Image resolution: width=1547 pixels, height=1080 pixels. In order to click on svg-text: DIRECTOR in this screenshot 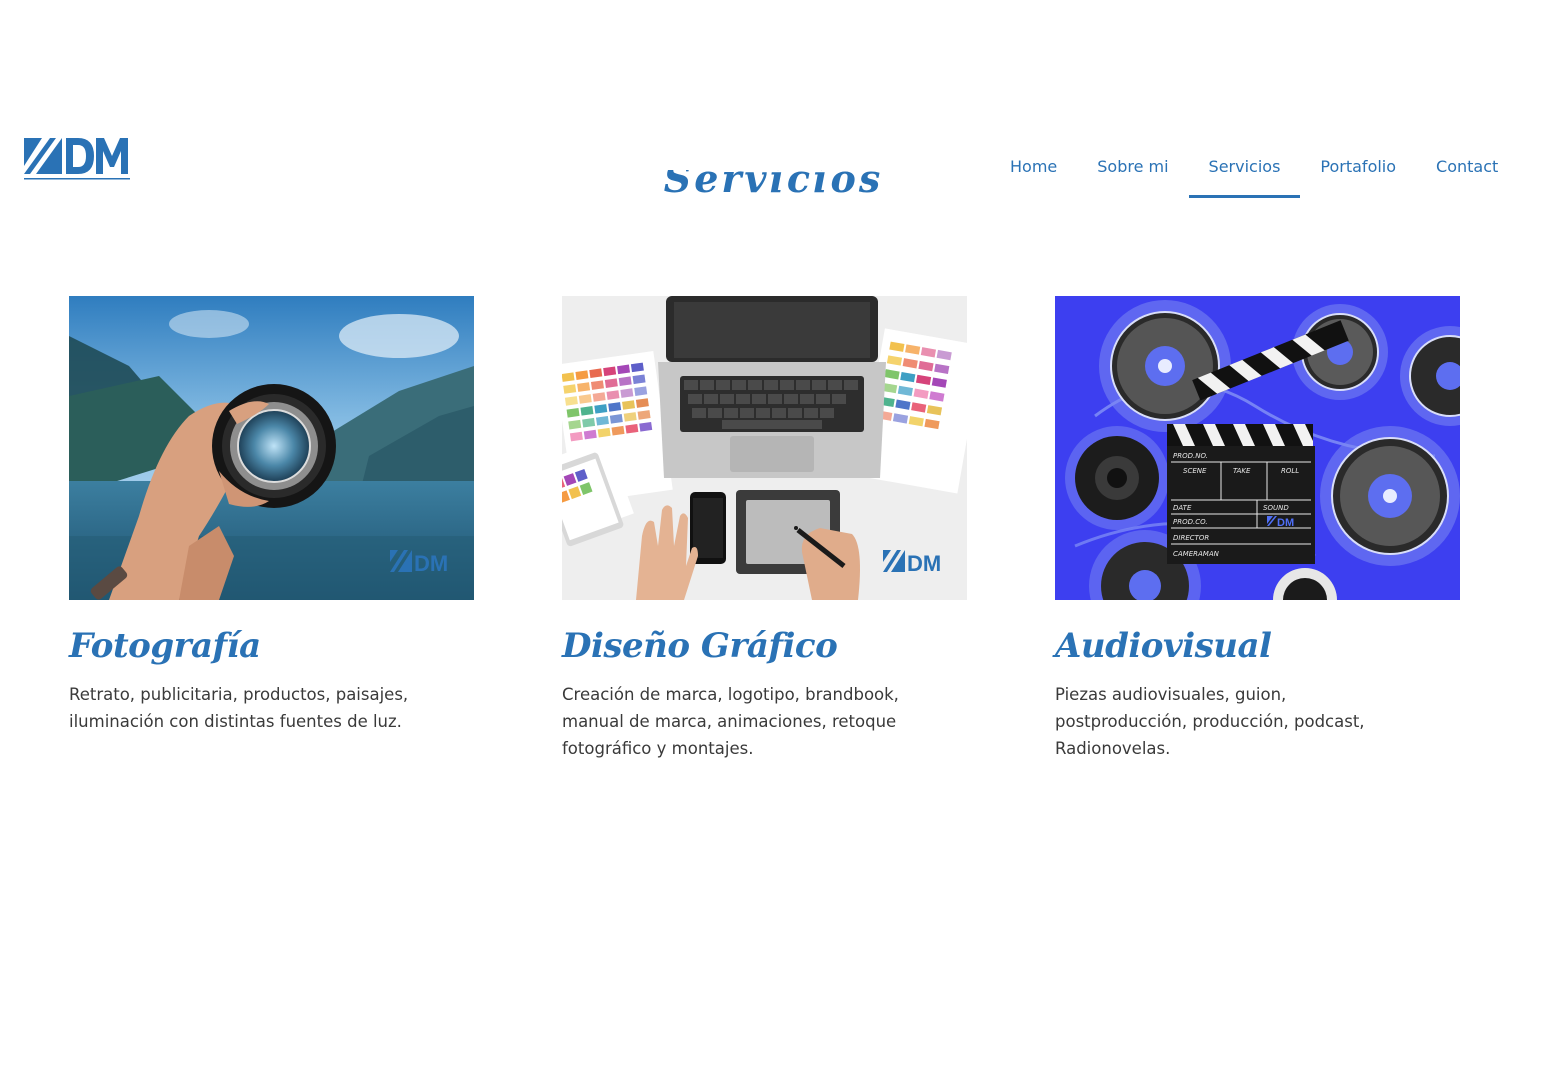, I will do `click(1191, 538)`.